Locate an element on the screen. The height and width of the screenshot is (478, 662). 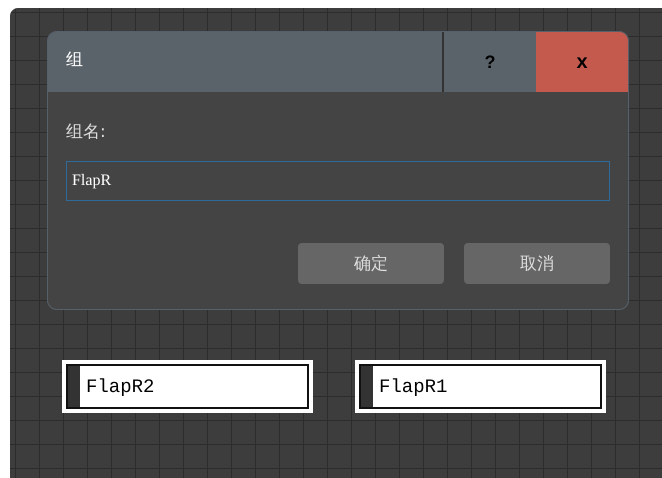
dialog-title: 组 is located at coordinates (74, 60).